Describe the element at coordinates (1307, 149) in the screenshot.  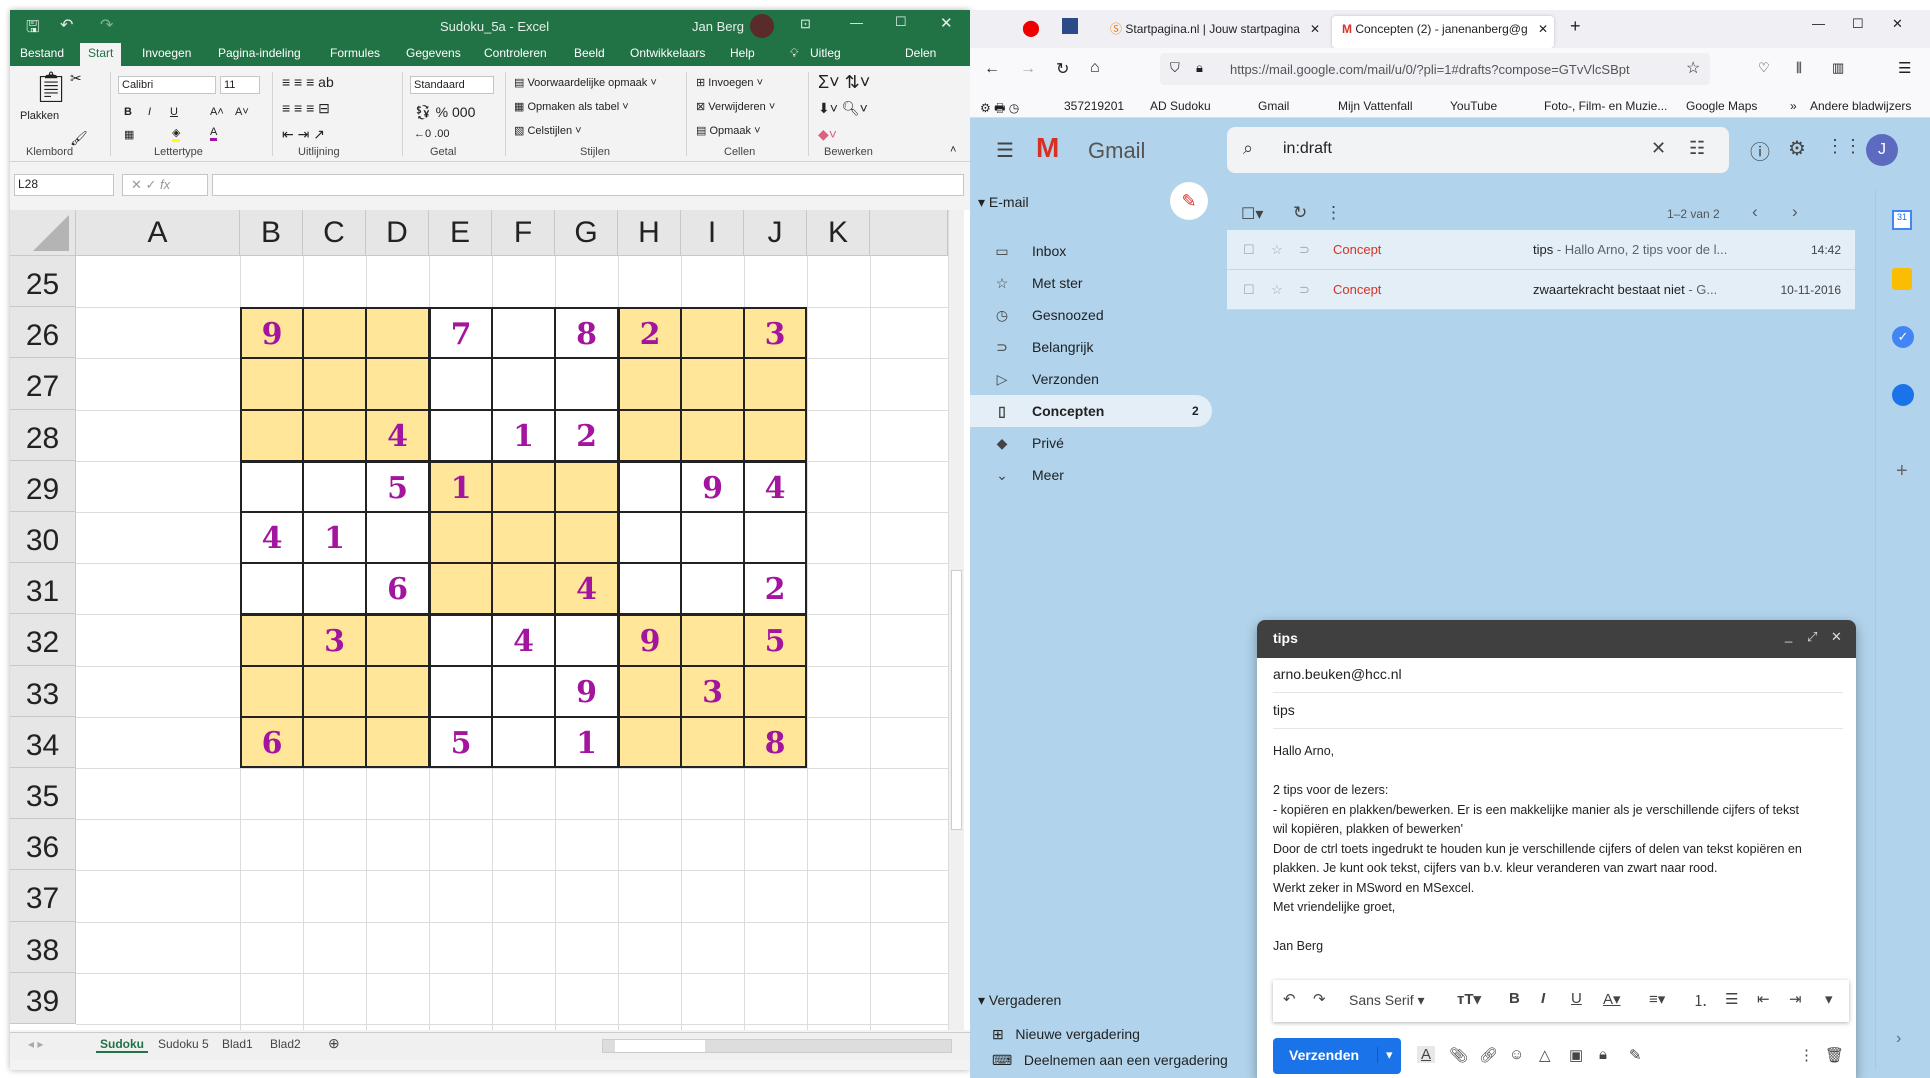
I see `search-input: in:draft` at that location.